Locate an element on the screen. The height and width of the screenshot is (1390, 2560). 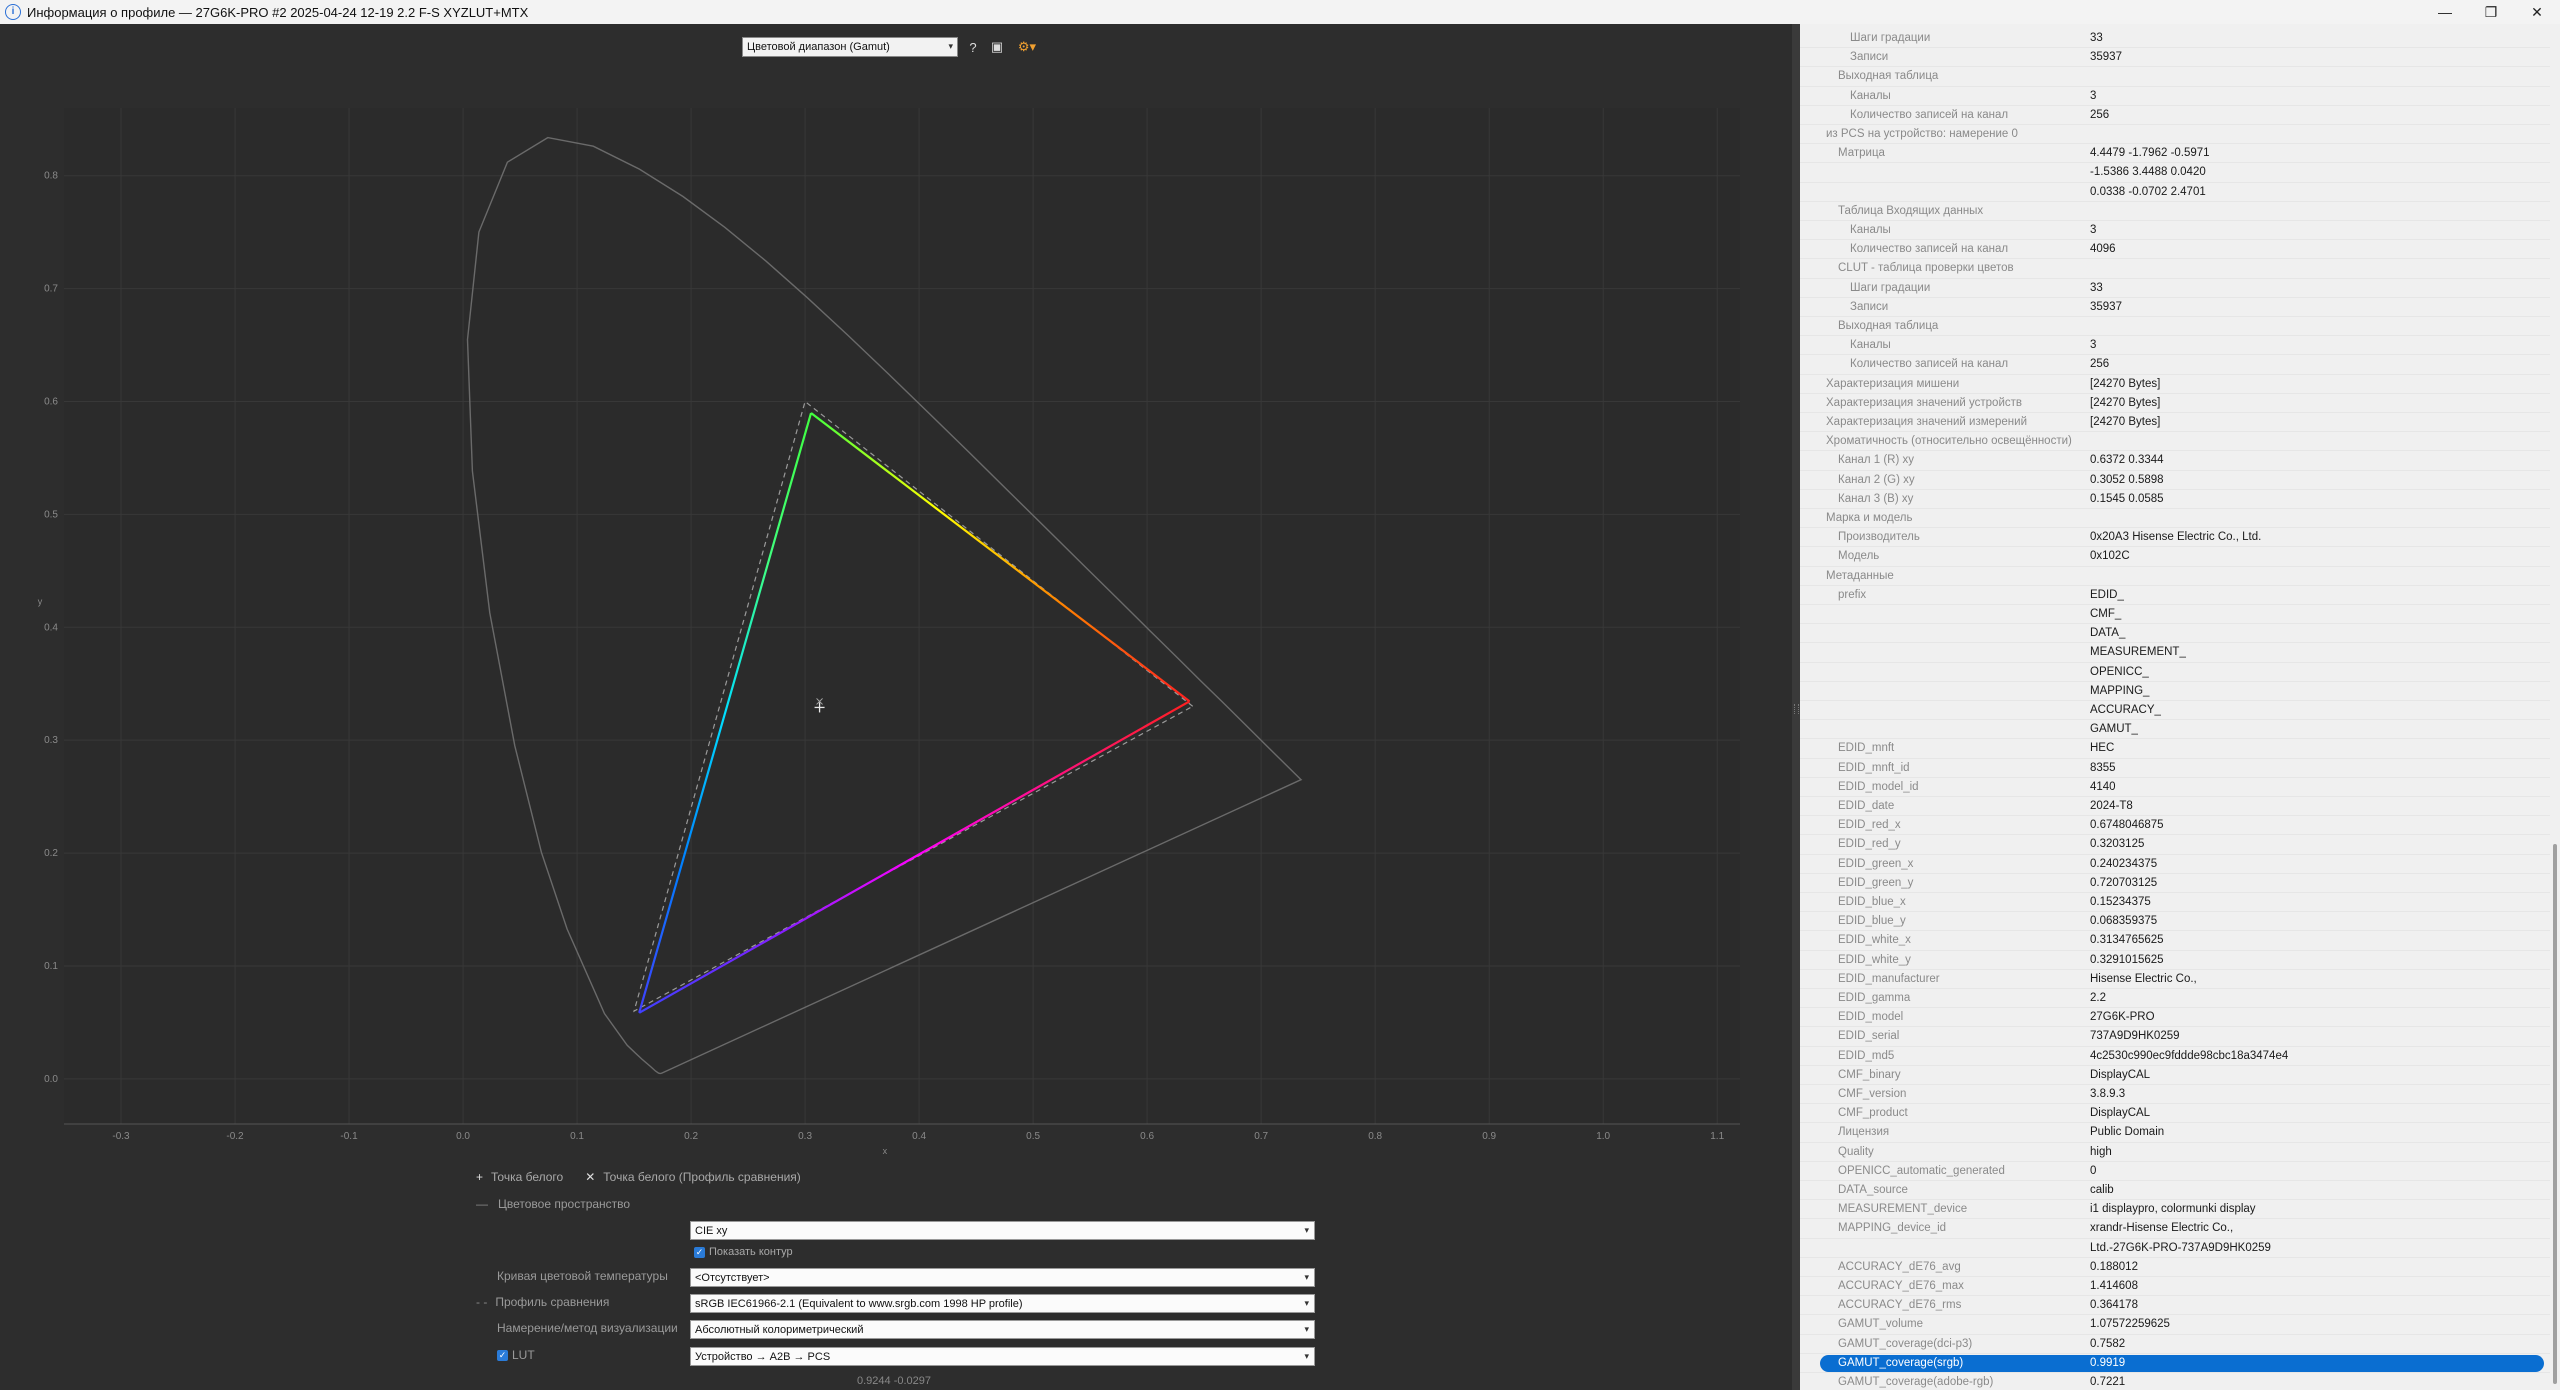
x-tick-label: -0.2 is located at coordinates (235, 1136).